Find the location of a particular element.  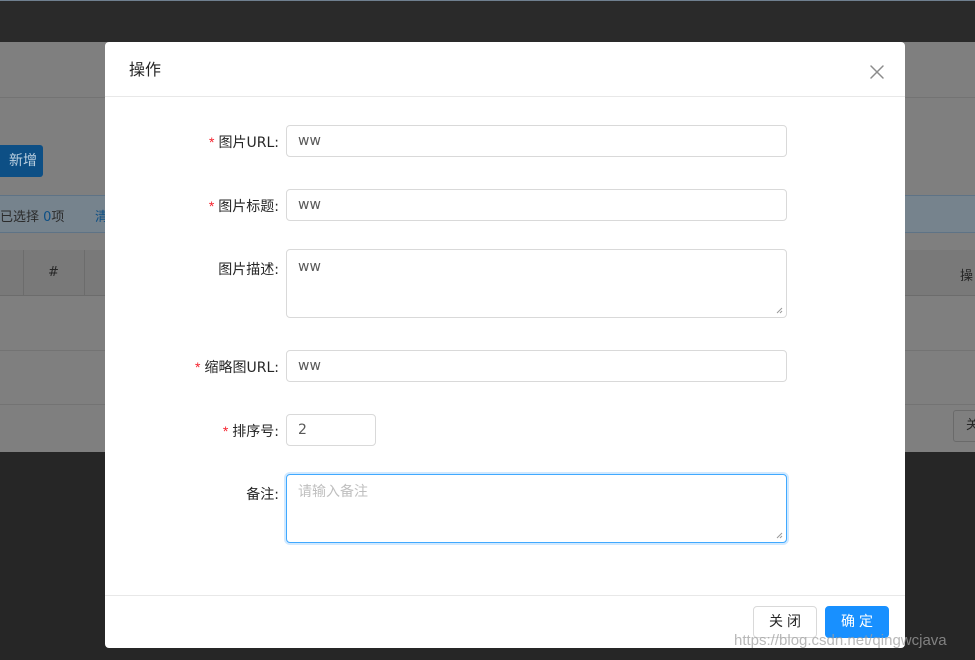

remark-label-text: 备注: is located at coordinates (262, 495).